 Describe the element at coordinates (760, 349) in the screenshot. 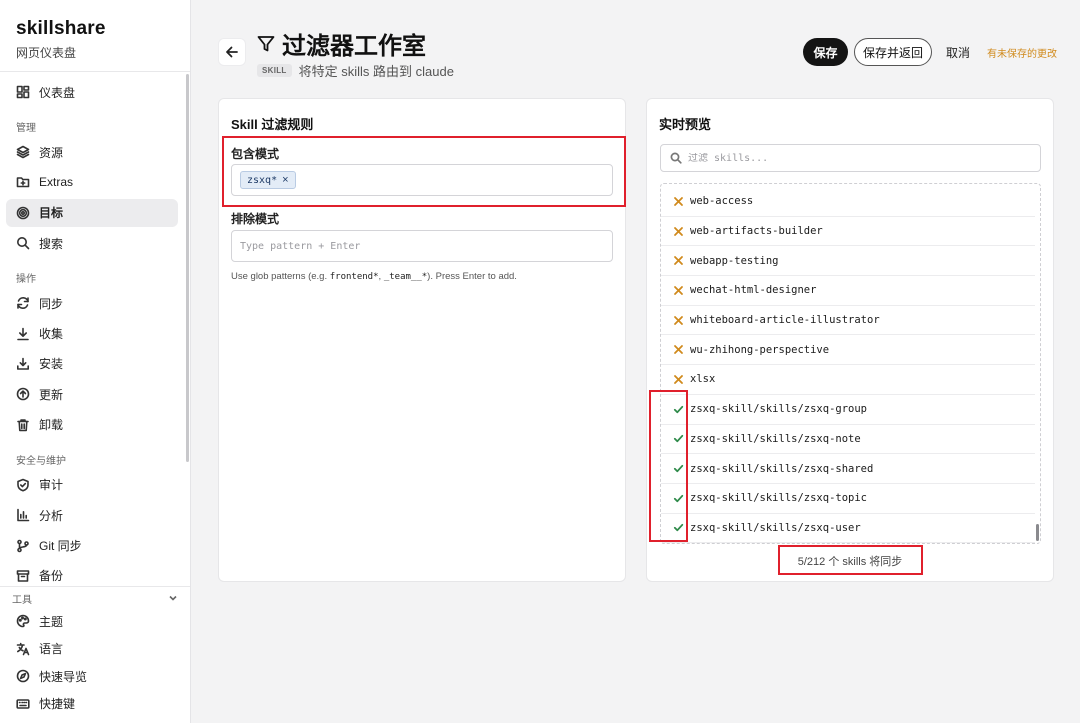

I see `skill-name: wu-zhihong-perspective` at that location.